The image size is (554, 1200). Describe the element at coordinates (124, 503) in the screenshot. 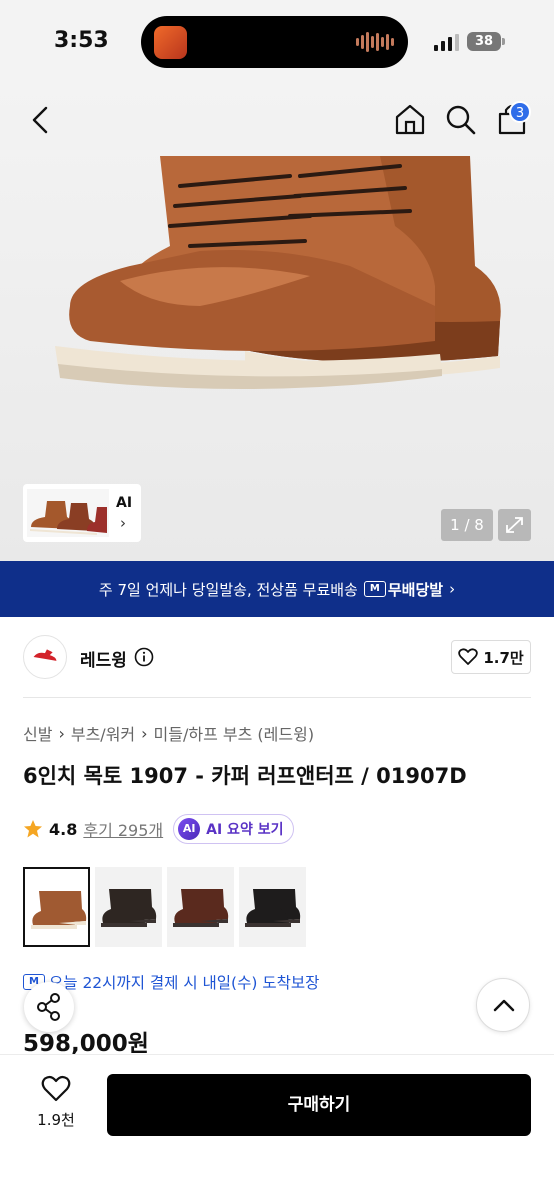

I see `ai-label: AI` at that location.